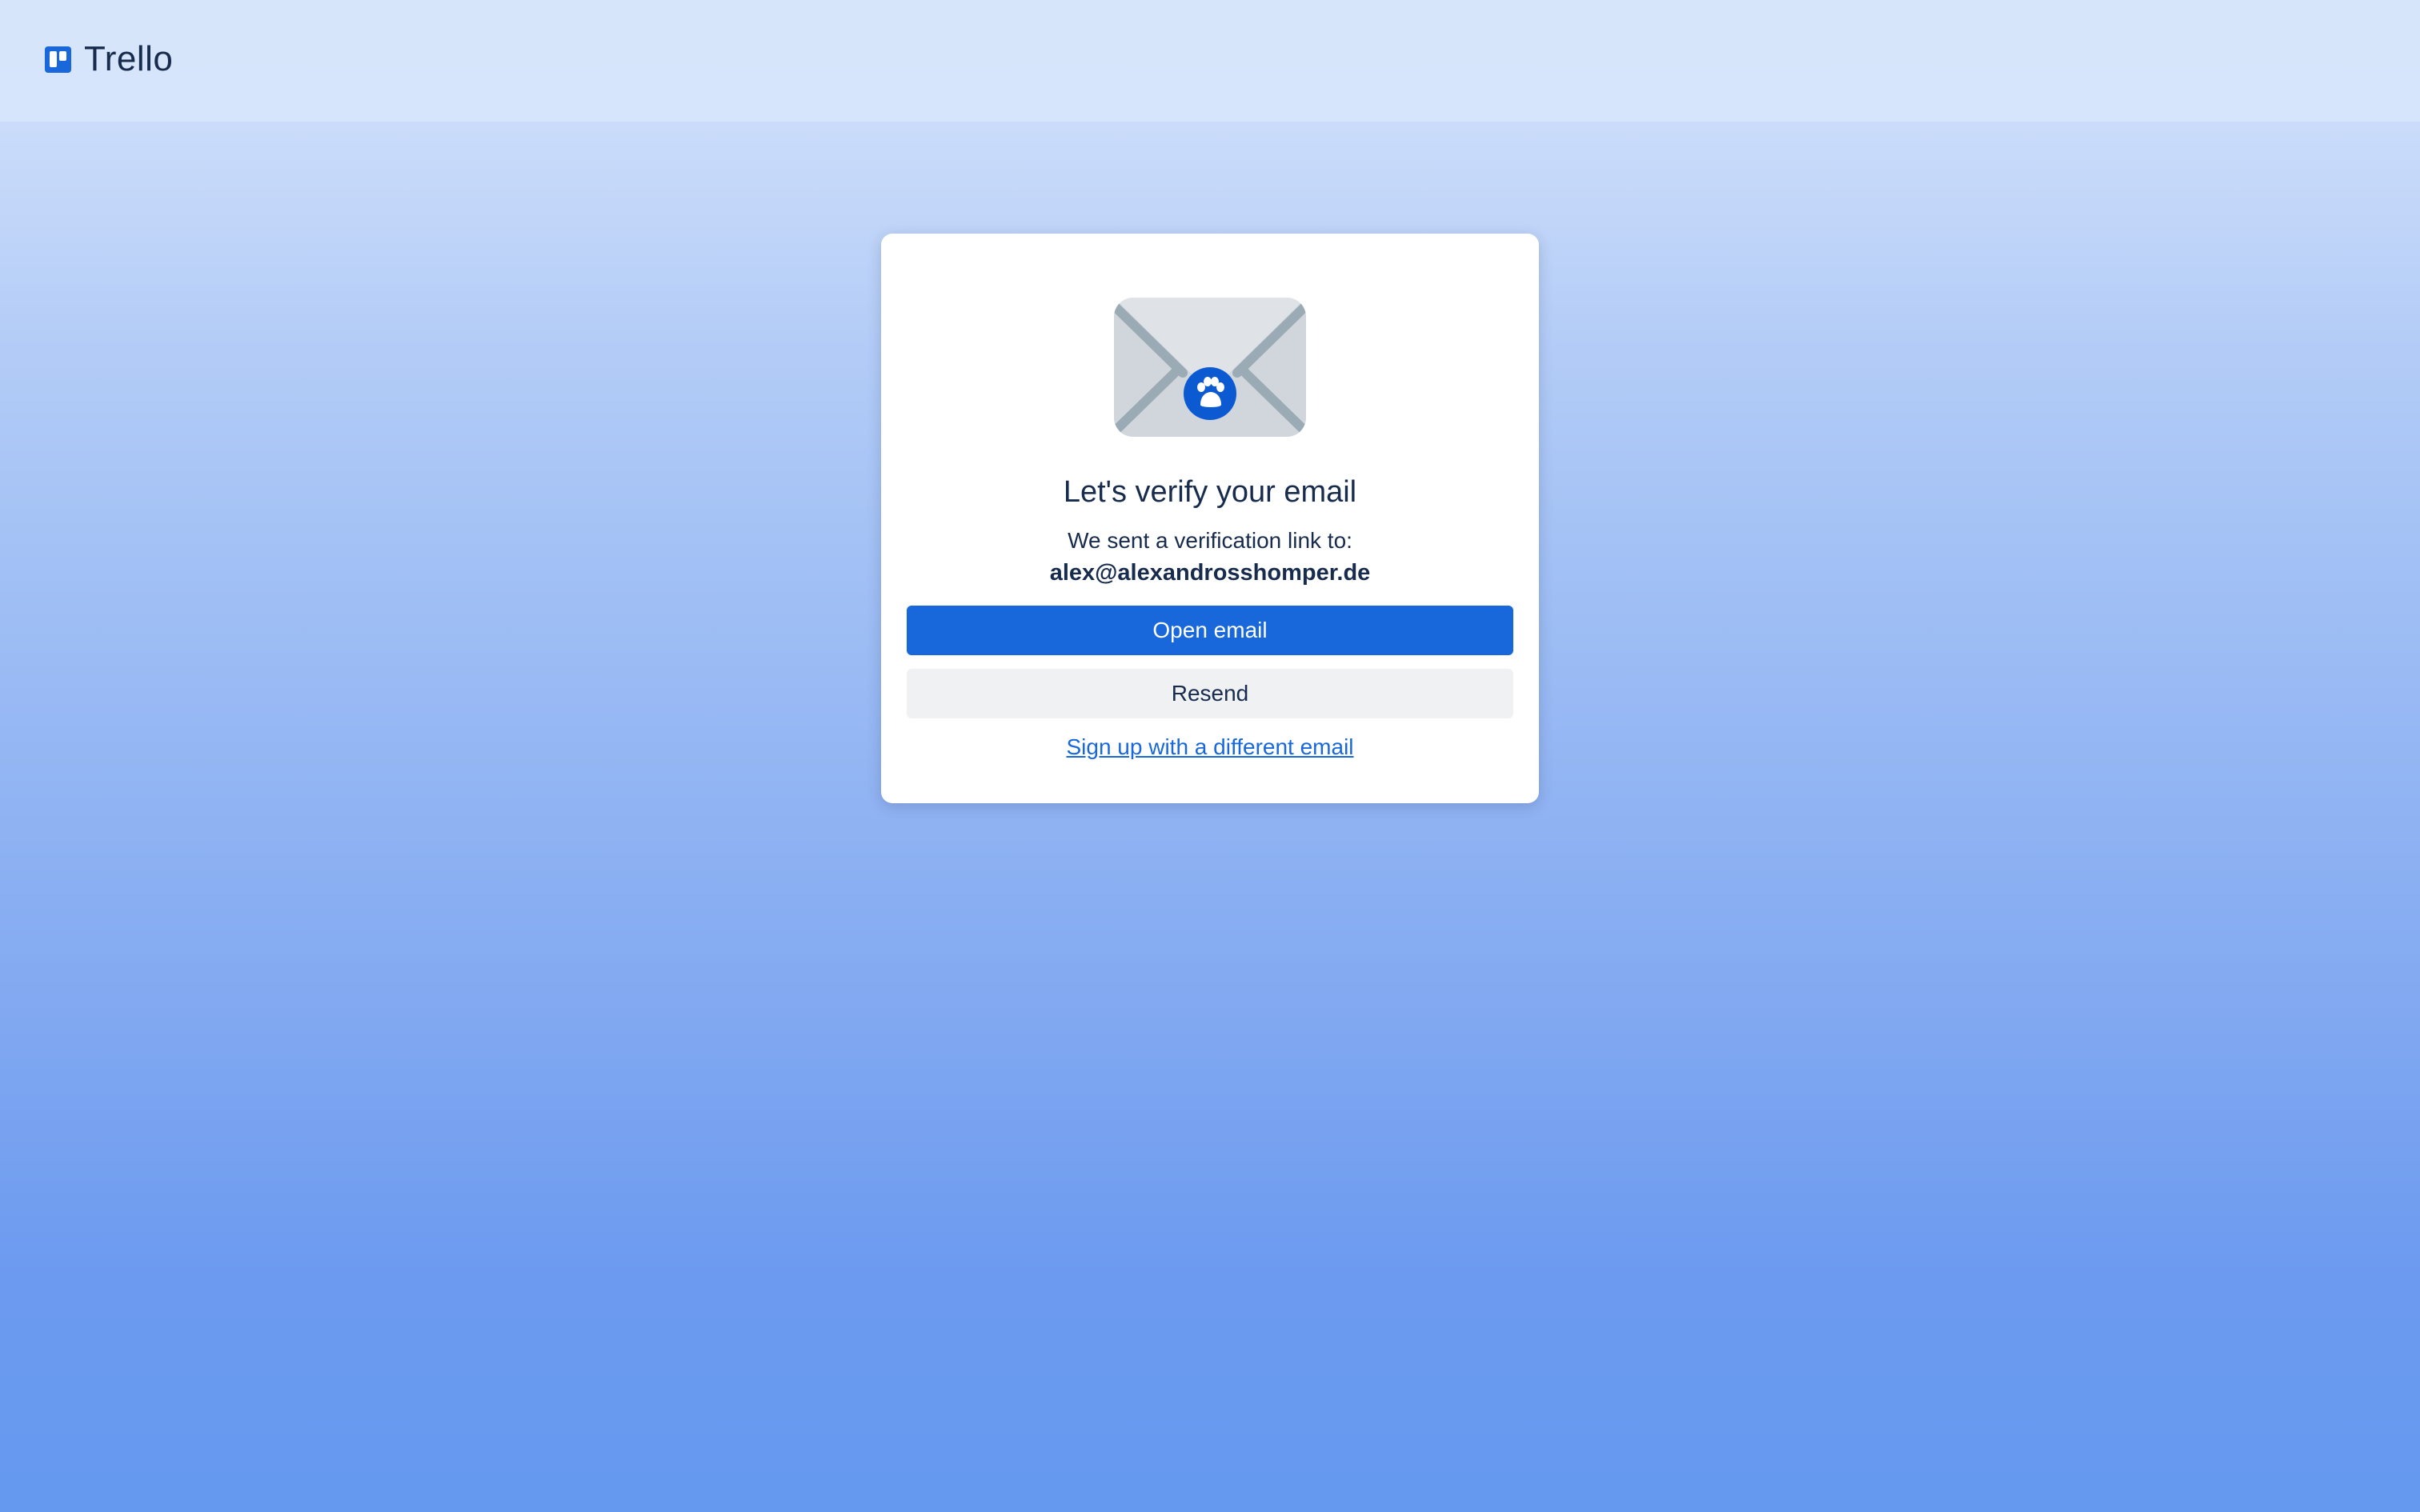 This screenshot has width=2420, height=1512. What do you see at coordinates (1210, 693) in the screenshot?
I see `resend-button: Resend` at bounding box center [1210, 693].